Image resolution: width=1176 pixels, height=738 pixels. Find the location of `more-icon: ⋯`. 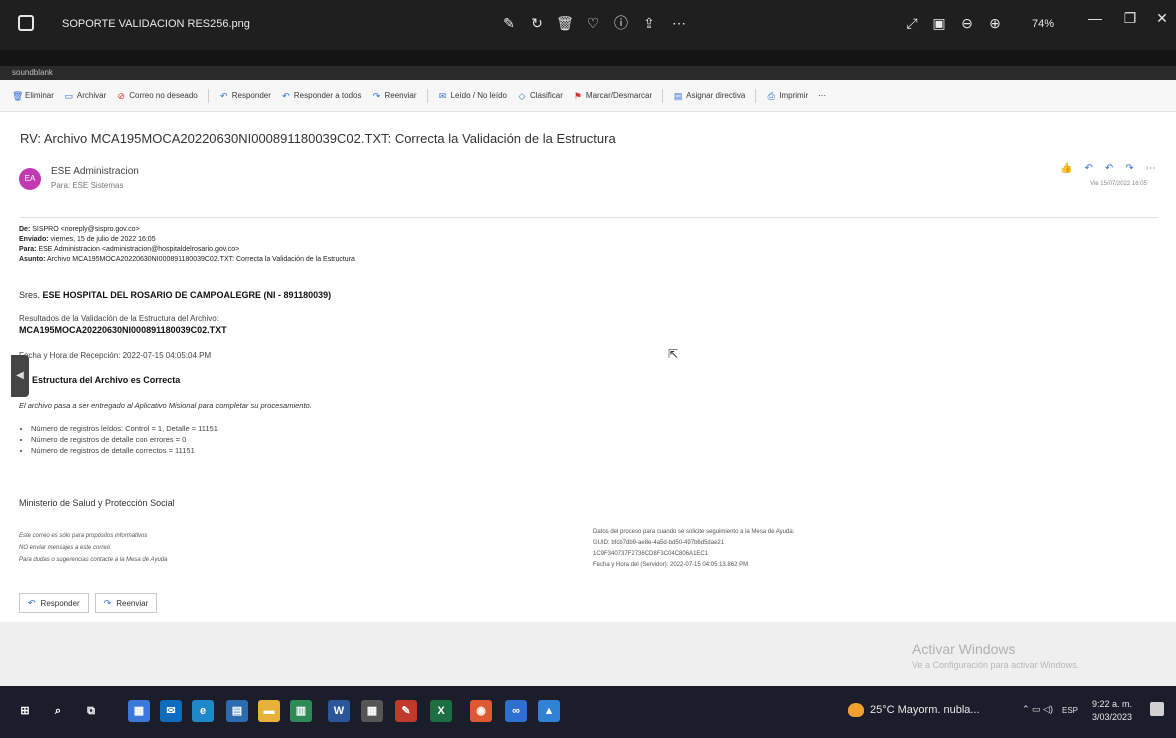

more-icon: ⋯ is located at coordinates (679, 23).